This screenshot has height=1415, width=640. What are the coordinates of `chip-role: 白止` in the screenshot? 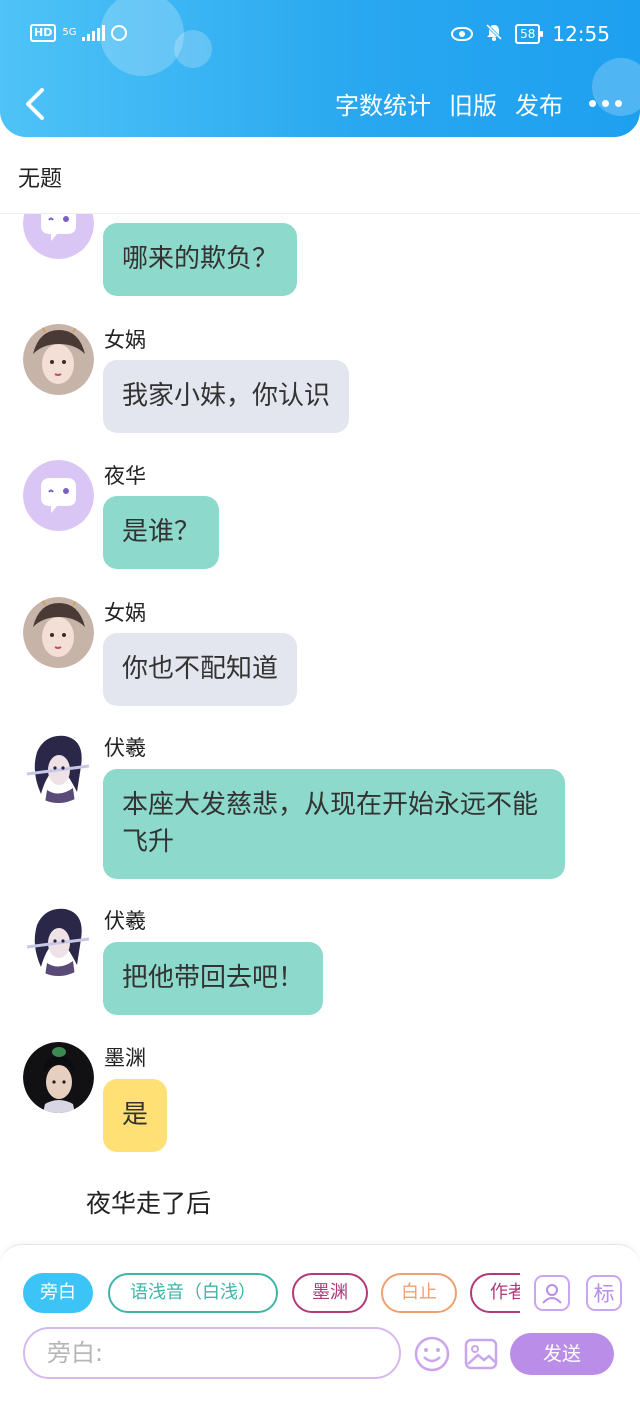 It's located at (419, 1293).